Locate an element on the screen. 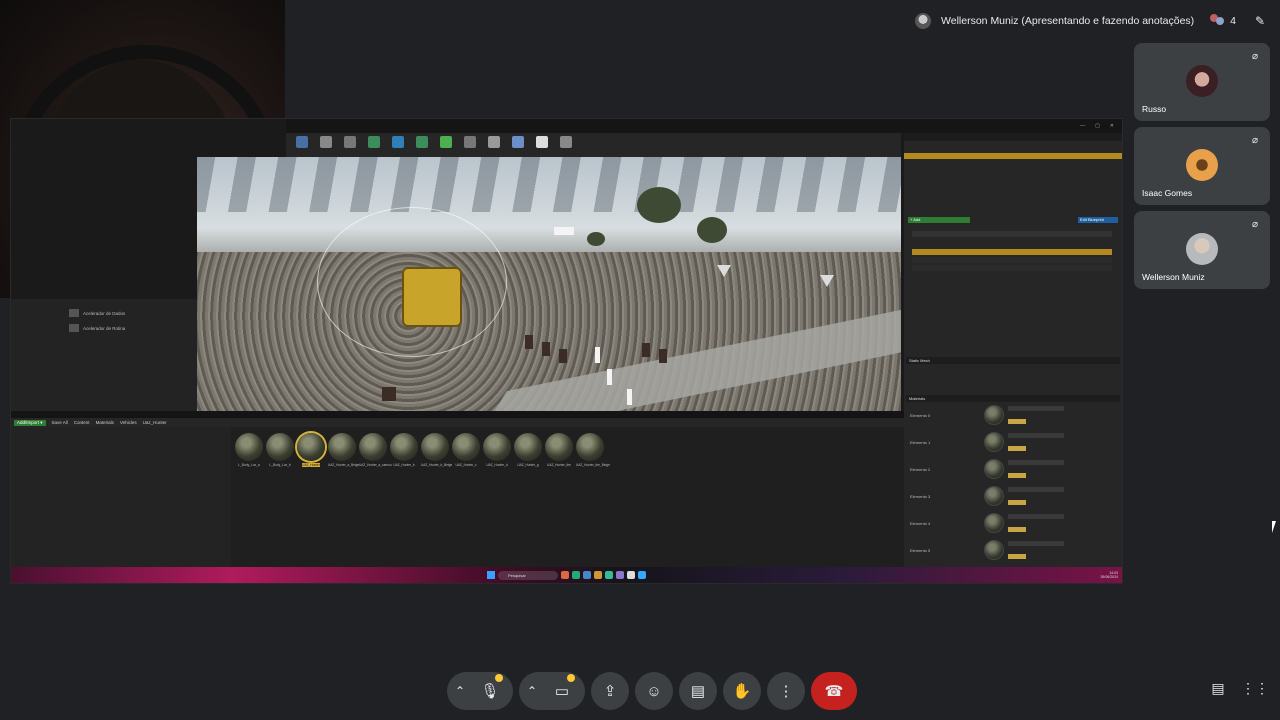 The width and height of the screenshot is (1280, 720). more-options-icon: ⋮ is located at coordinates (786, 691).